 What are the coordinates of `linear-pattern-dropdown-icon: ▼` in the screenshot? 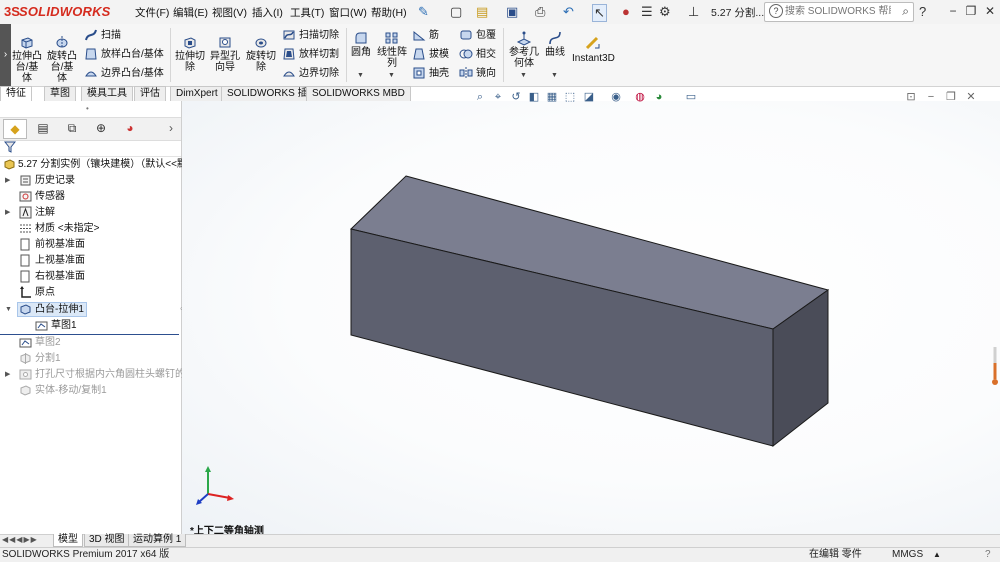 It's located at (391, 75).